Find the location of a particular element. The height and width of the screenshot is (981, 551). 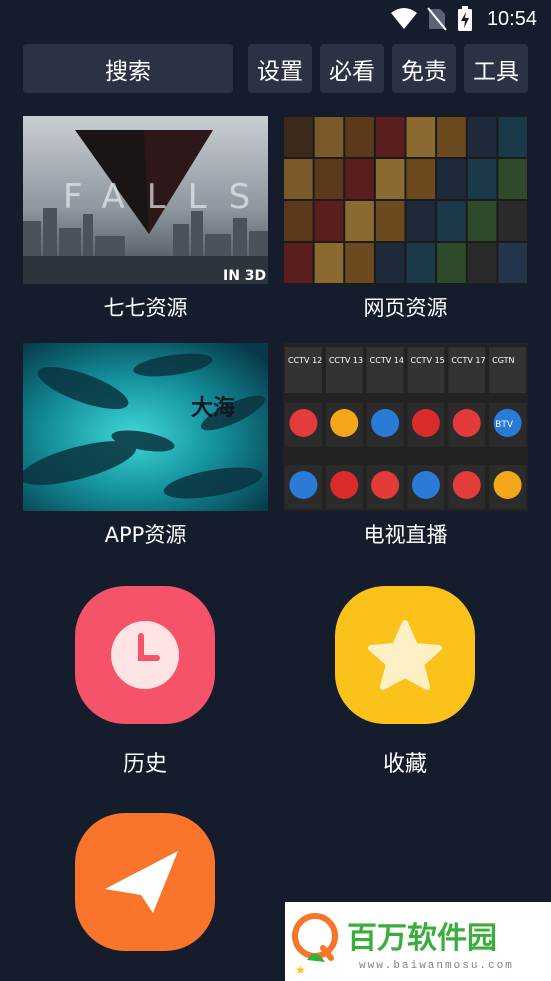

tile-label: 网页资源 is located at coordinates (405, 308).